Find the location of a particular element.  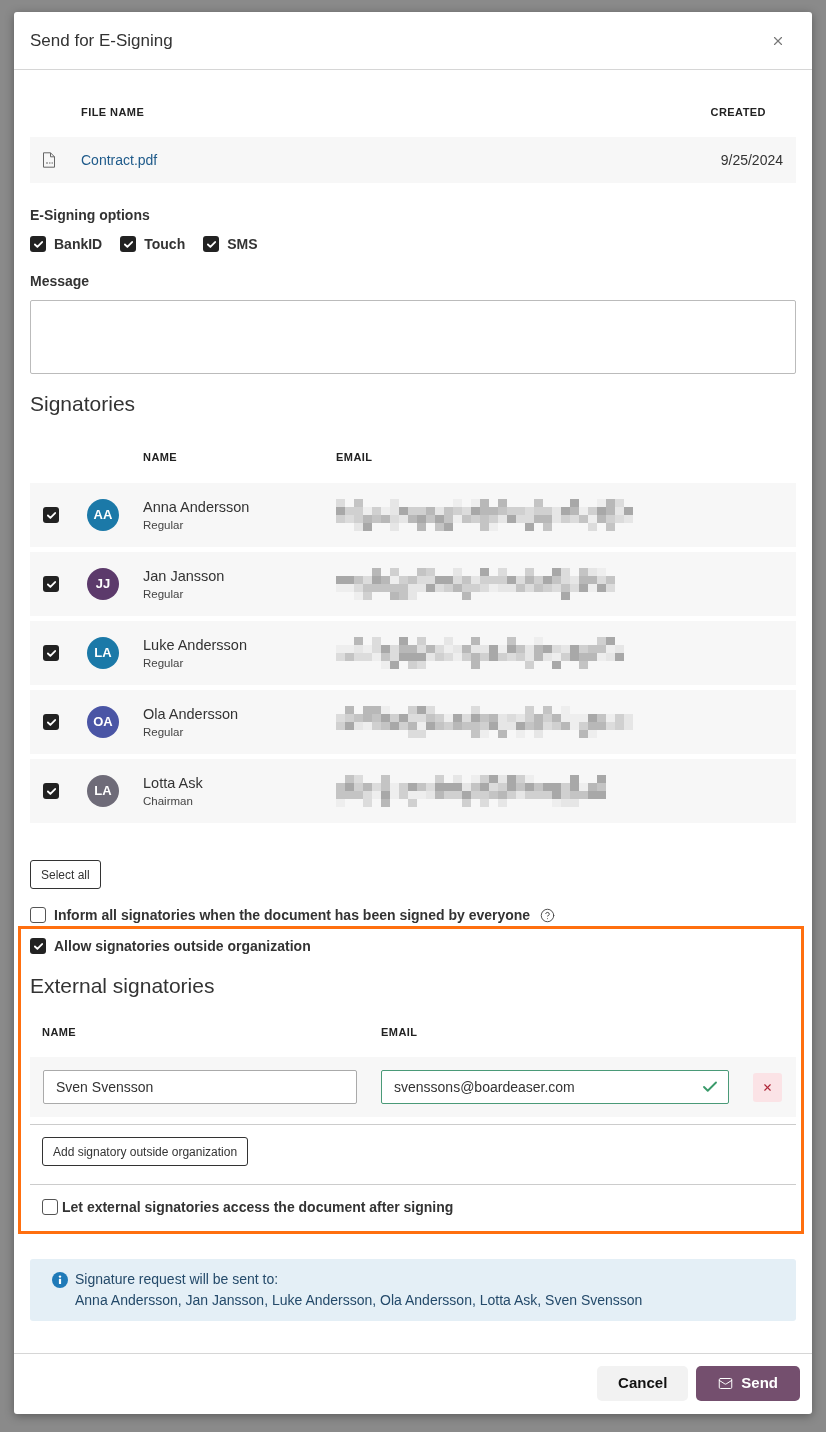

mail-icon is located at coordinates (726, 1383).